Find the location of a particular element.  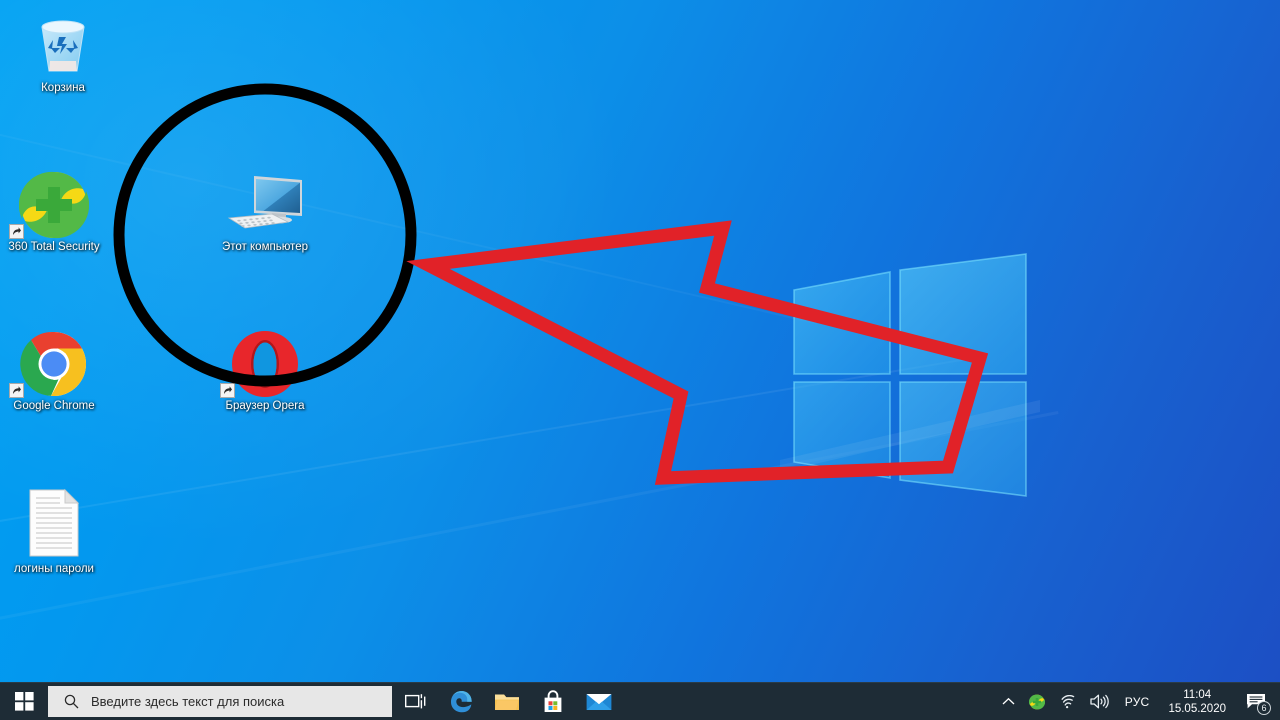

tray-language-indicator: РУС is located at coordinates (1137, 701).